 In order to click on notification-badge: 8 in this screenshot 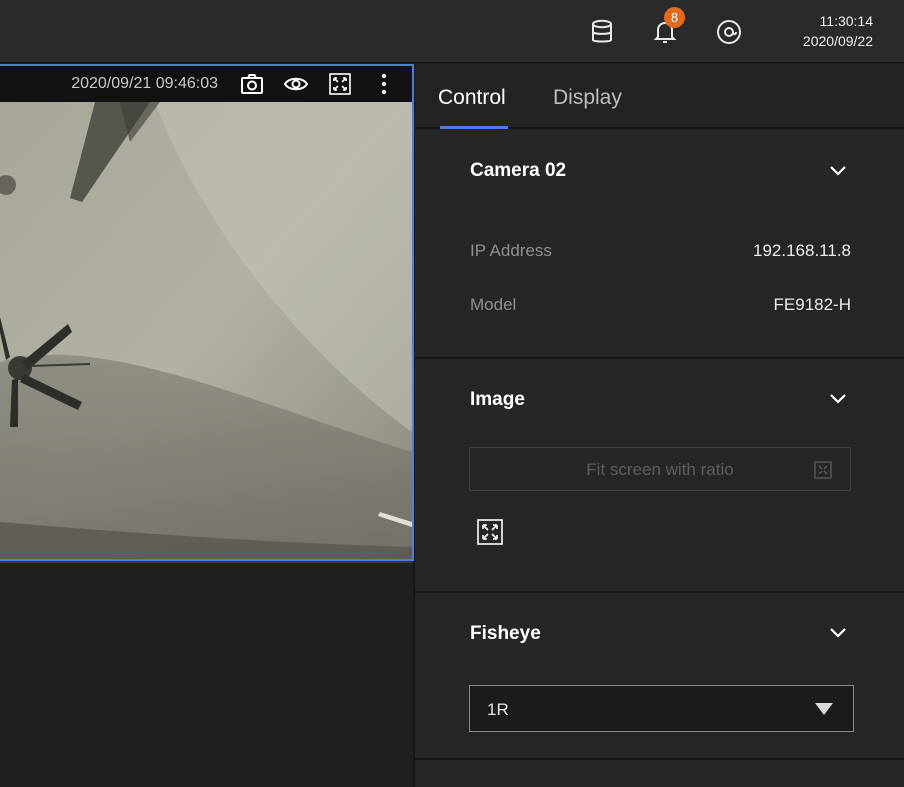, I will do `click(674, 17)`.